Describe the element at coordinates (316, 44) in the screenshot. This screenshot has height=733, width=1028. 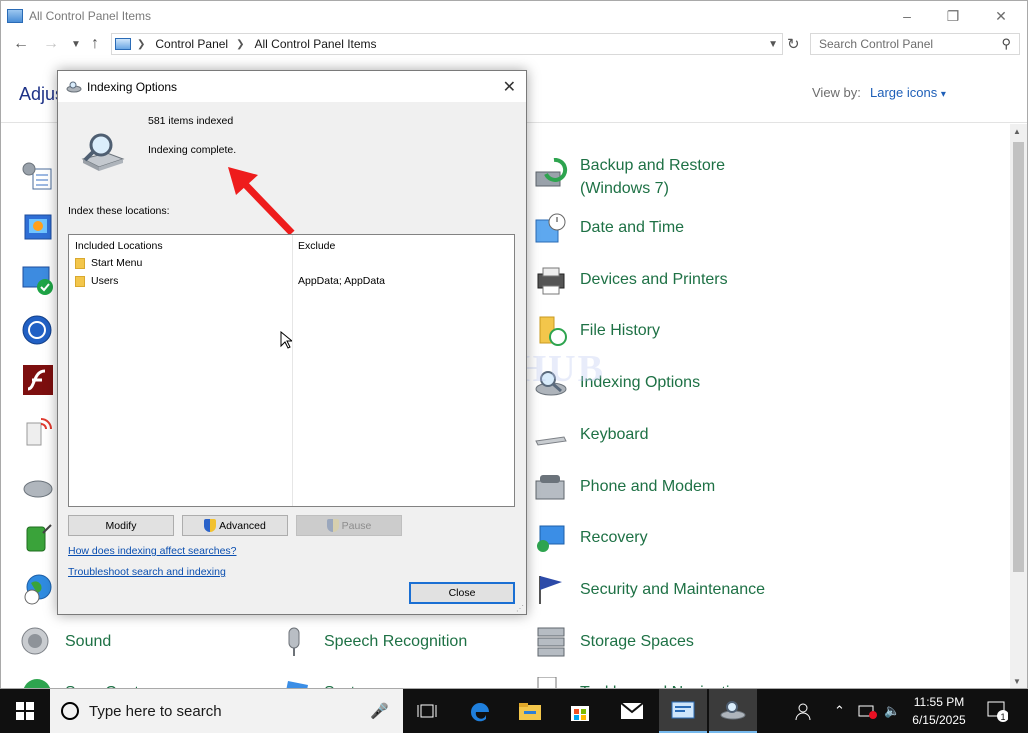
I see `breadcrumb-all-items: All Control Panel Items` at that location.